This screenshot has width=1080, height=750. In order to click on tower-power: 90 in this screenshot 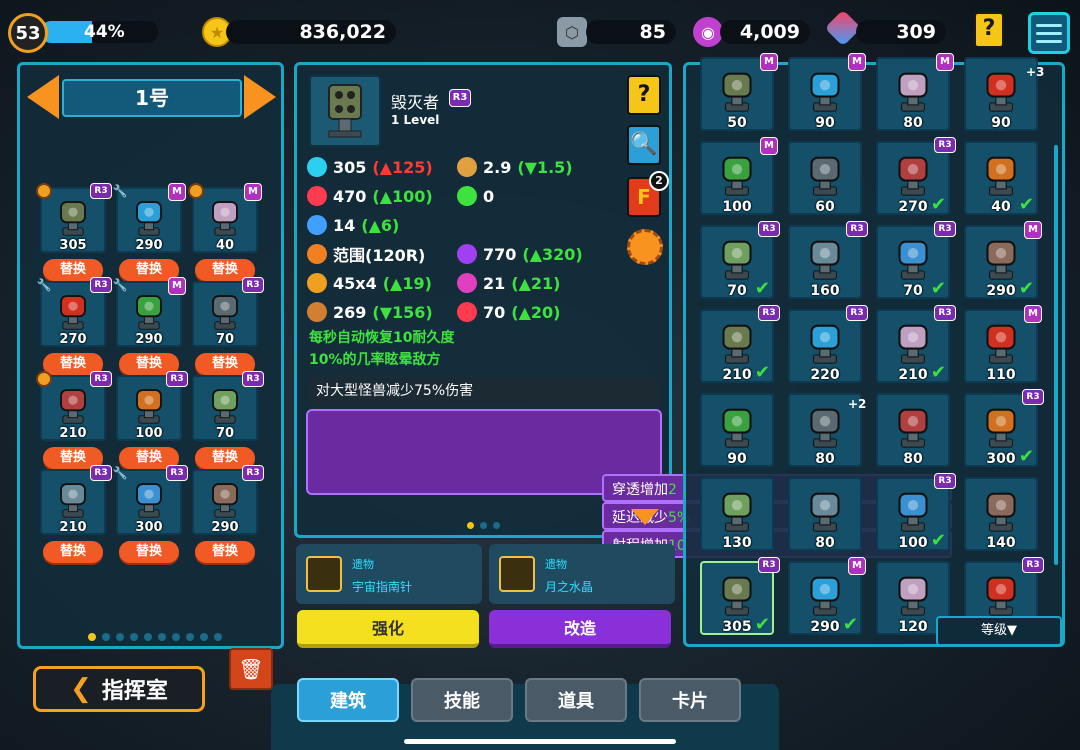, I will do `click(1001, 123)`.